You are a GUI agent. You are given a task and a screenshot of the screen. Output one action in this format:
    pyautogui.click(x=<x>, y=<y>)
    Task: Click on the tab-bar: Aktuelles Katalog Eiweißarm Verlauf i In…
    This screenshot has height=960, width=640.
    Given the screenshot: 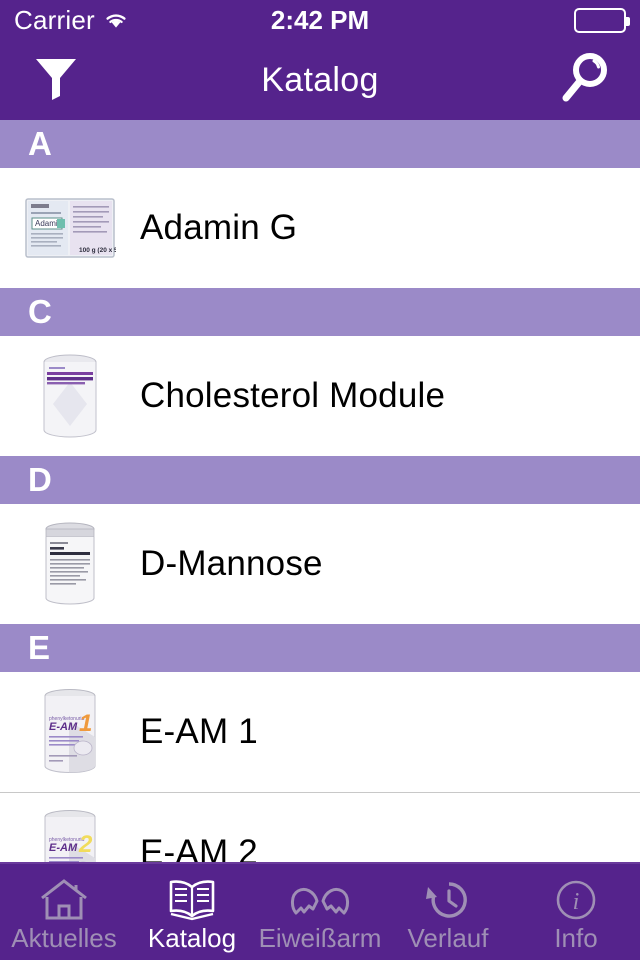 What is the action you would take?
    pyautogui.click(x=320, y=911)
    